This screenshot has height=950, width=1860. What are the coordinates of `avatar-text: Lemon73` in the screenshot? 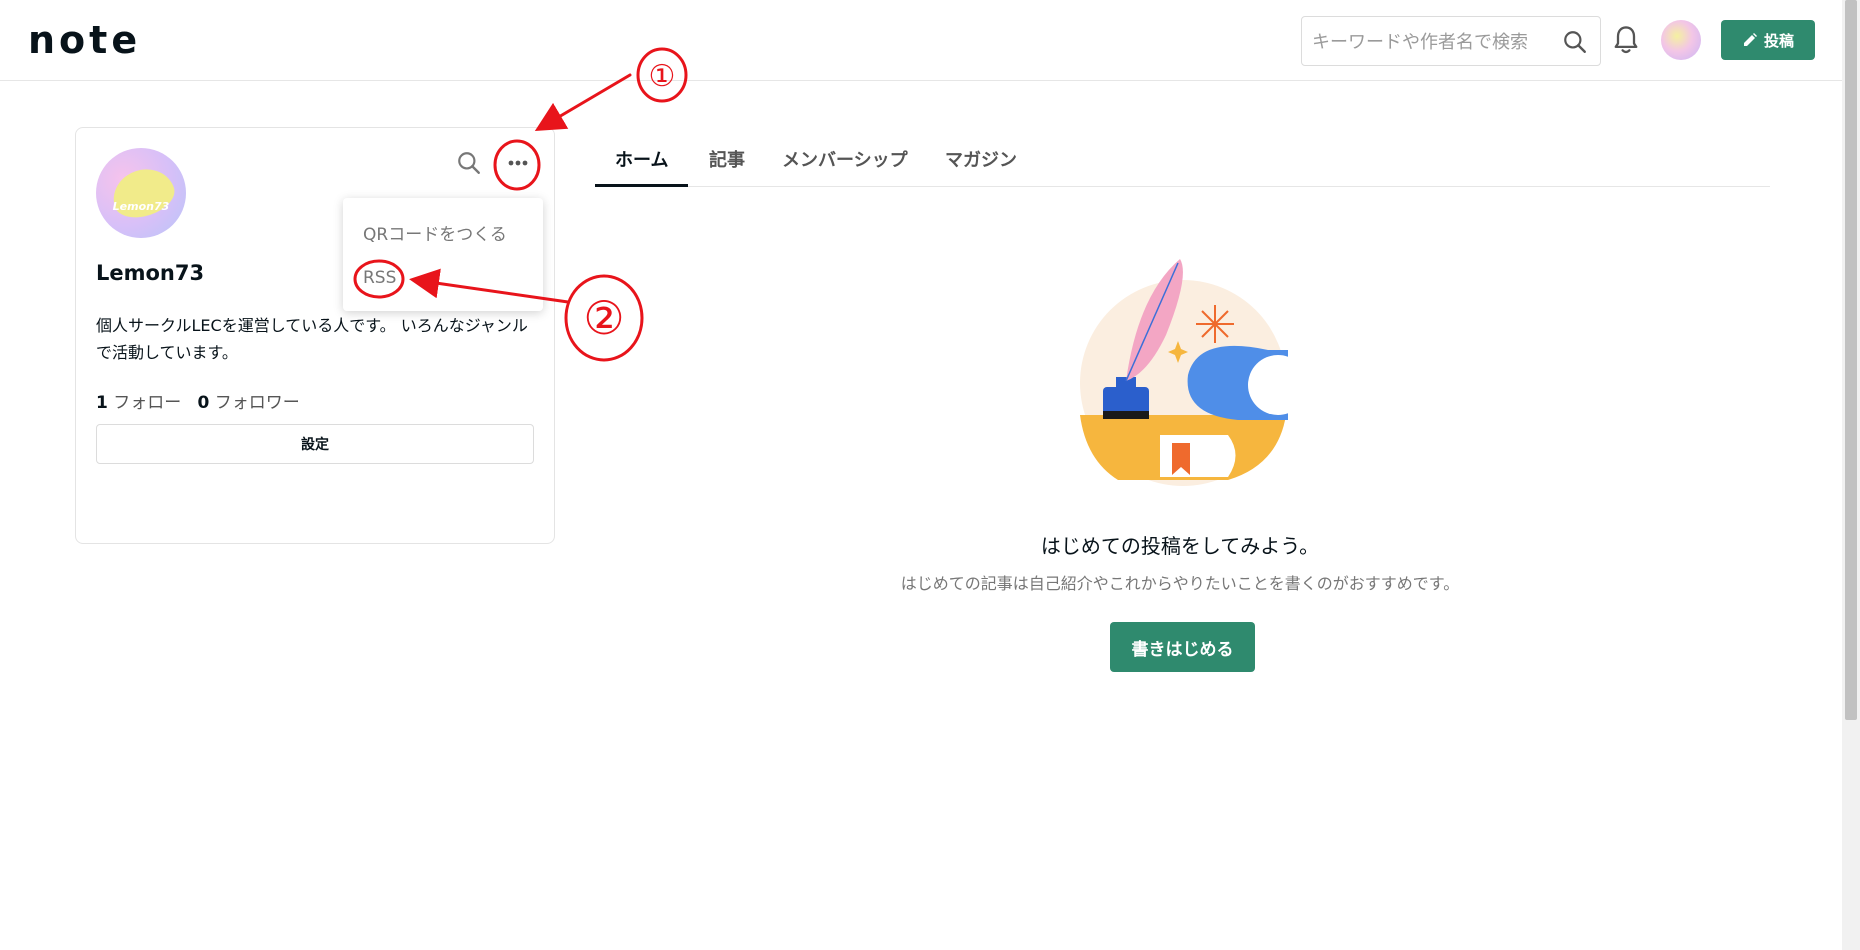 It's located at (141, 206).